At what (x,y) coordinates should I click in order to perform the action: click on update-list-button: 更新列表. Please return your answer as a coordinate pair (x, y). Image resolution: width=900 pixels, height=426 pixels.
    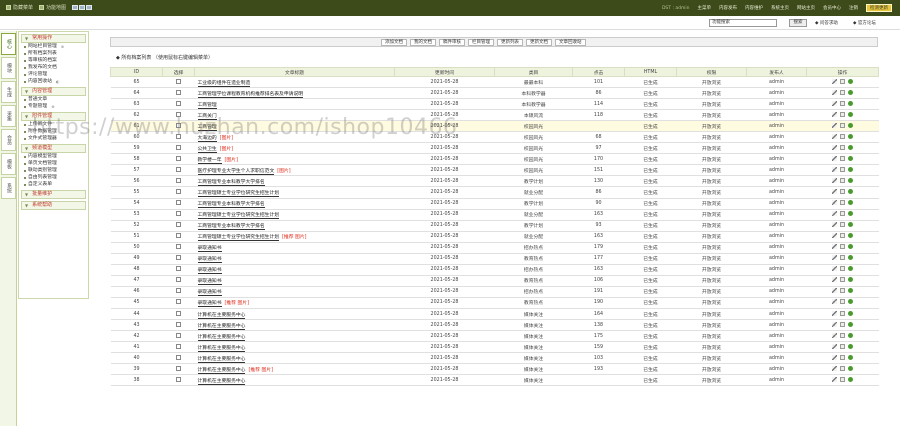
    Looking at the image, I should click on (510, 42).